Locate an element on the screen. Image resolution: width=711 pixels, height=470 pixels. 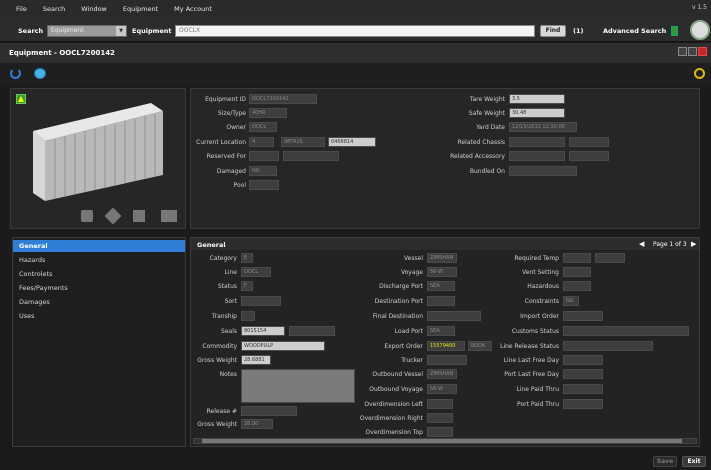
gross-weight-label: Gross Weight is located at coordinates (217, 360).